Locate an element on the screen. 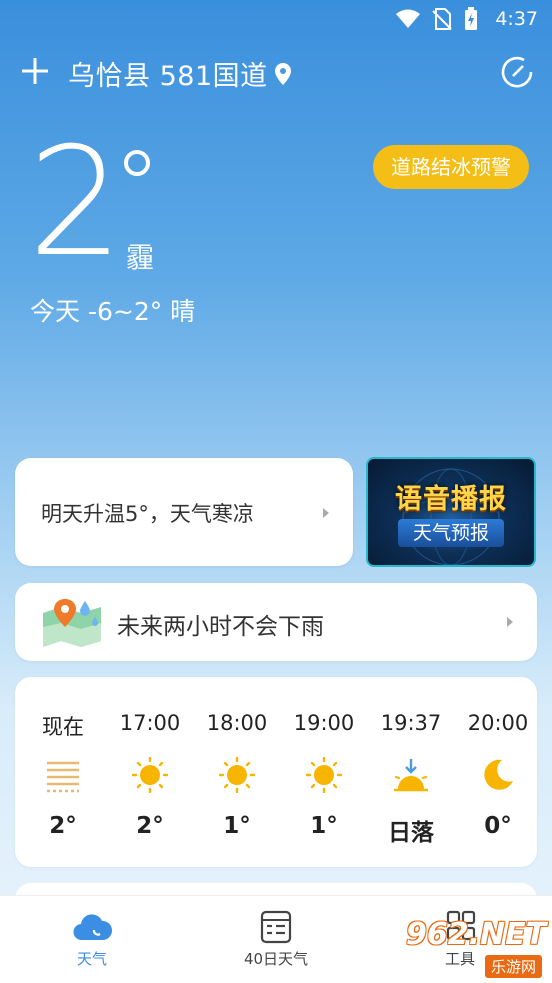 This screenshot has width=552, height=983. hourly-item: 19:37 日落 is located at coordinates (411, 772).